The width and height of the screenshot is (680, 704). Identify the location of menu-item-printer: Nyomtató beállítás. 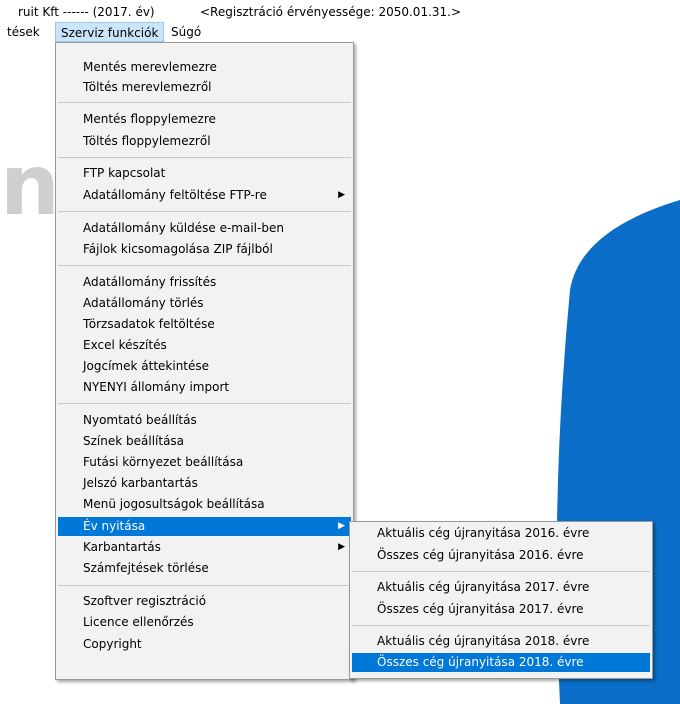
(204, 420).